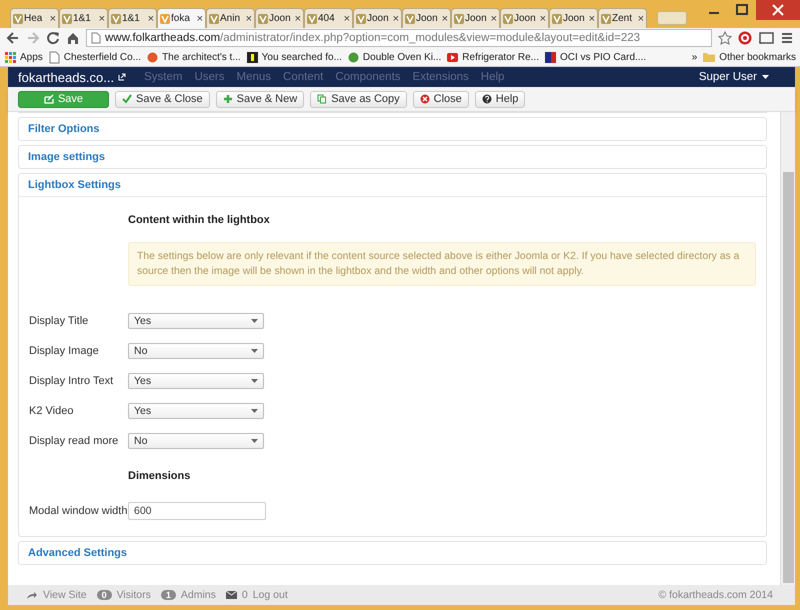 This screenshot has height=610, width=800. What do you see at coordinates (10, 57) in the screenshot?
I see `apps-icon` at bounding box center [10, 57].